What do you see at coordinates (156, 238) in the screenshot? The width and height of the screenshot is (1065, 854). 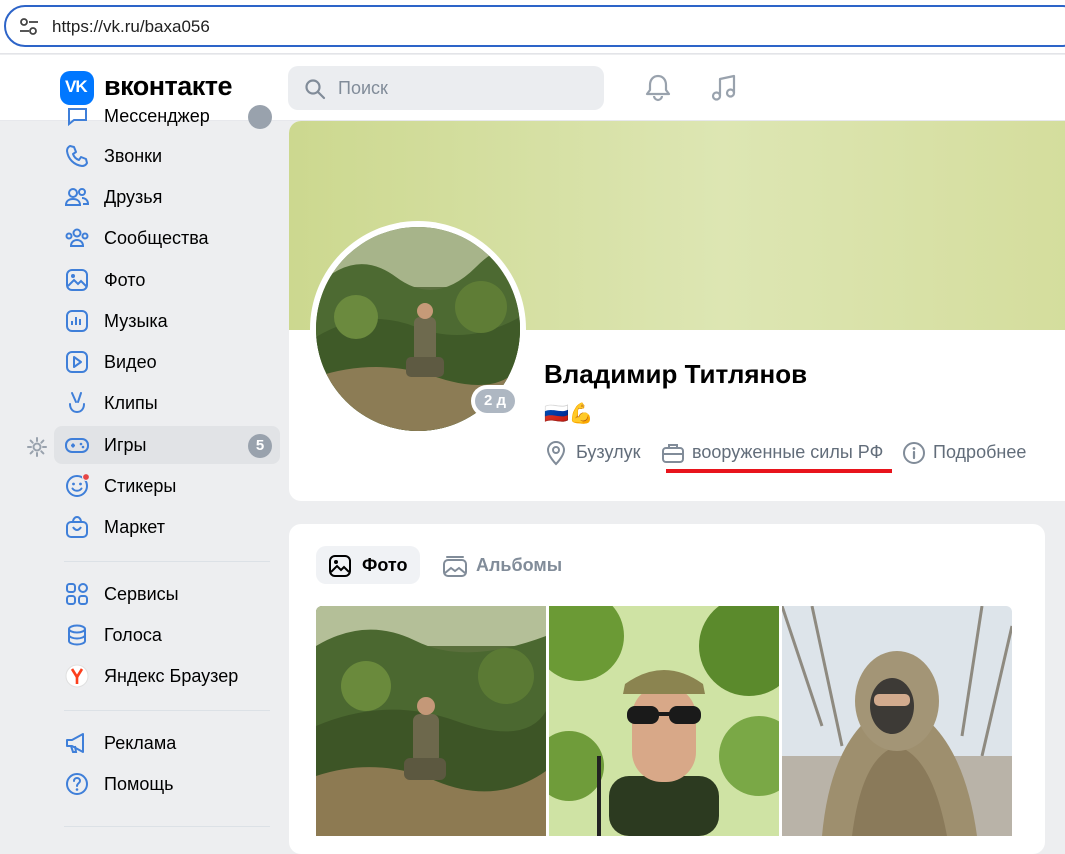 I see `menu-item-label: Сообщества` at bounding box center [156, 238].